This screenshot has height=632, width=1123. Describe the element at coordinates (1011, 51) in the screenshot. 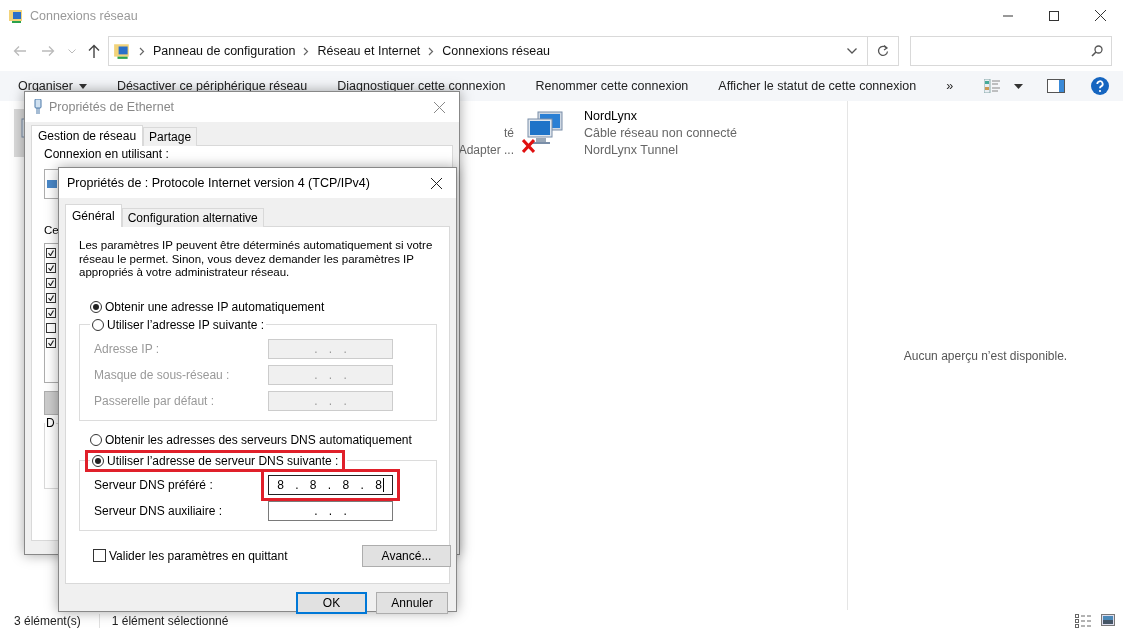

I see `search-field` at that location.